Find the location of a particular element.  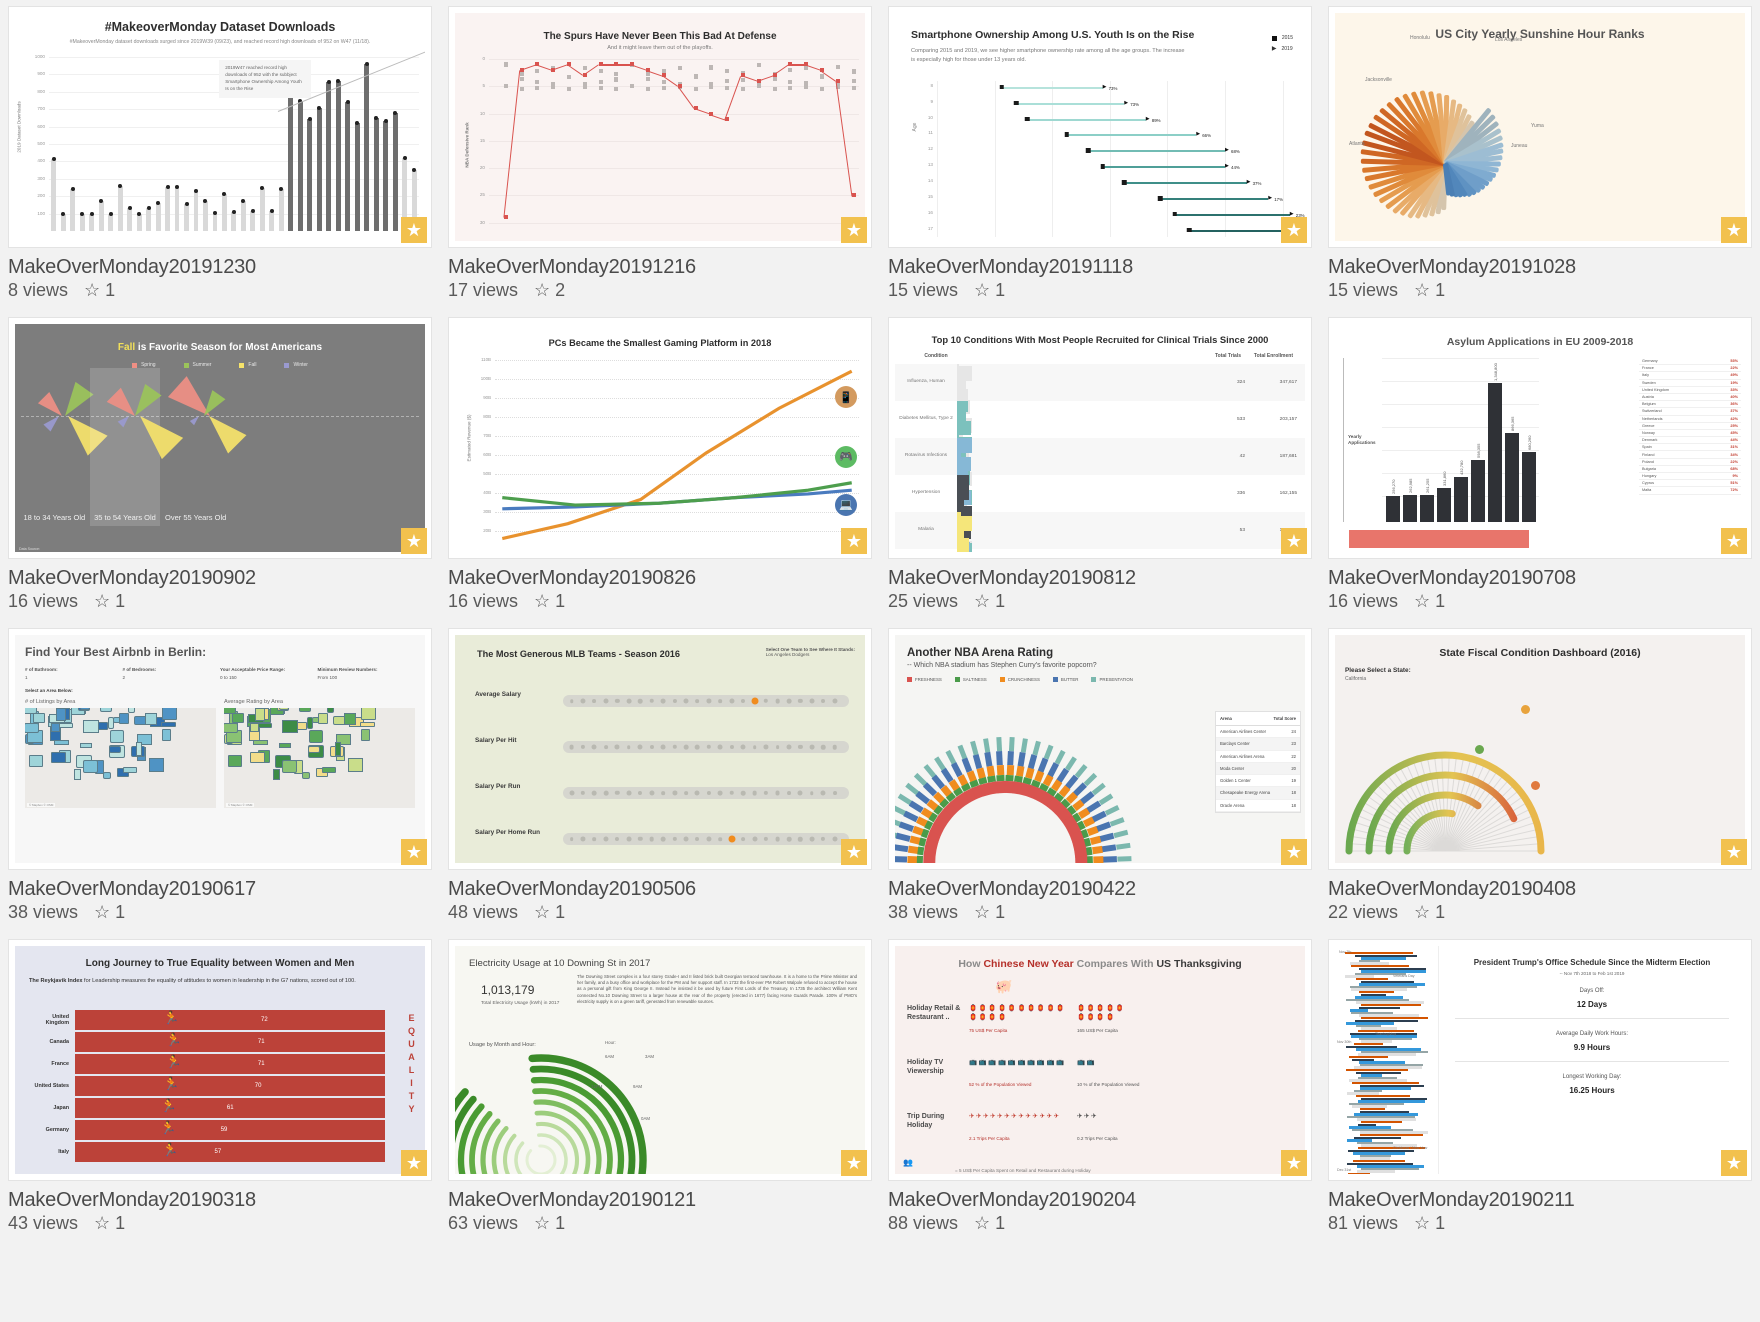

table-row: Malaria53161,658 is located at coordinates (1100, 532).